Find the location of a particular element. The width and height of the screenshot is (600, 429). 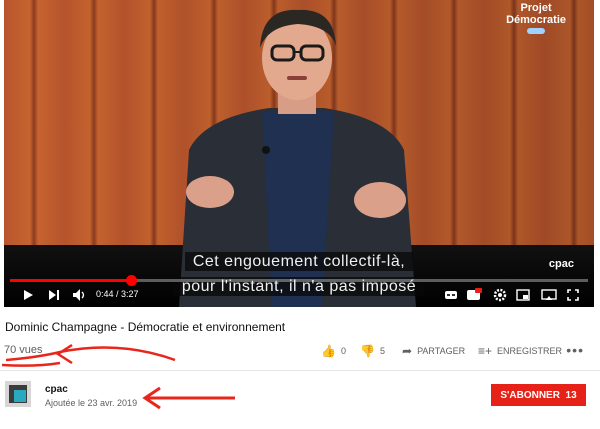

like-button: 👍 0 is located at coordinates (333, 351).